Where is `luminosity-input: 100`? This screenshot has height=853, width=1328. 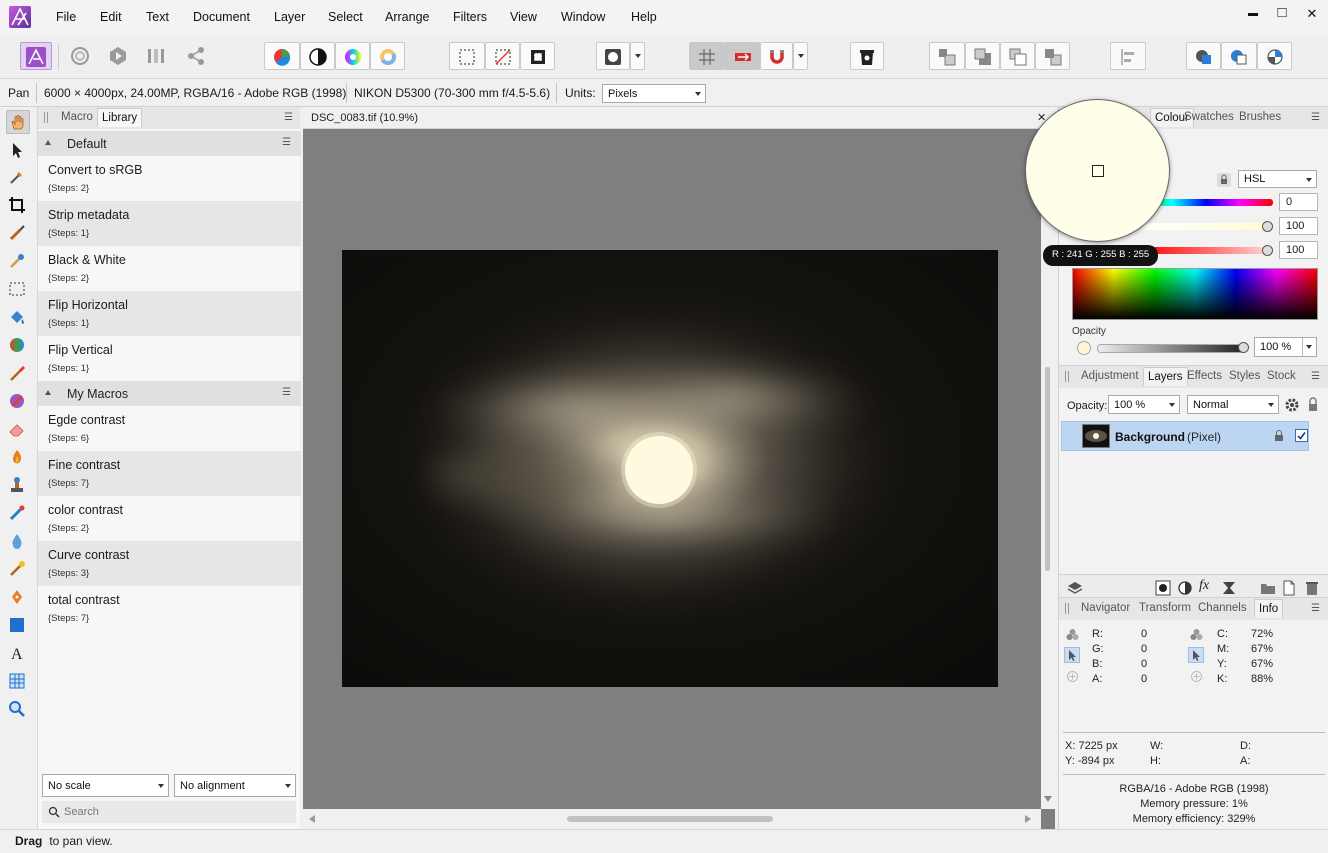 luminosity-input: 100 is located at coordinates (1298, 250).